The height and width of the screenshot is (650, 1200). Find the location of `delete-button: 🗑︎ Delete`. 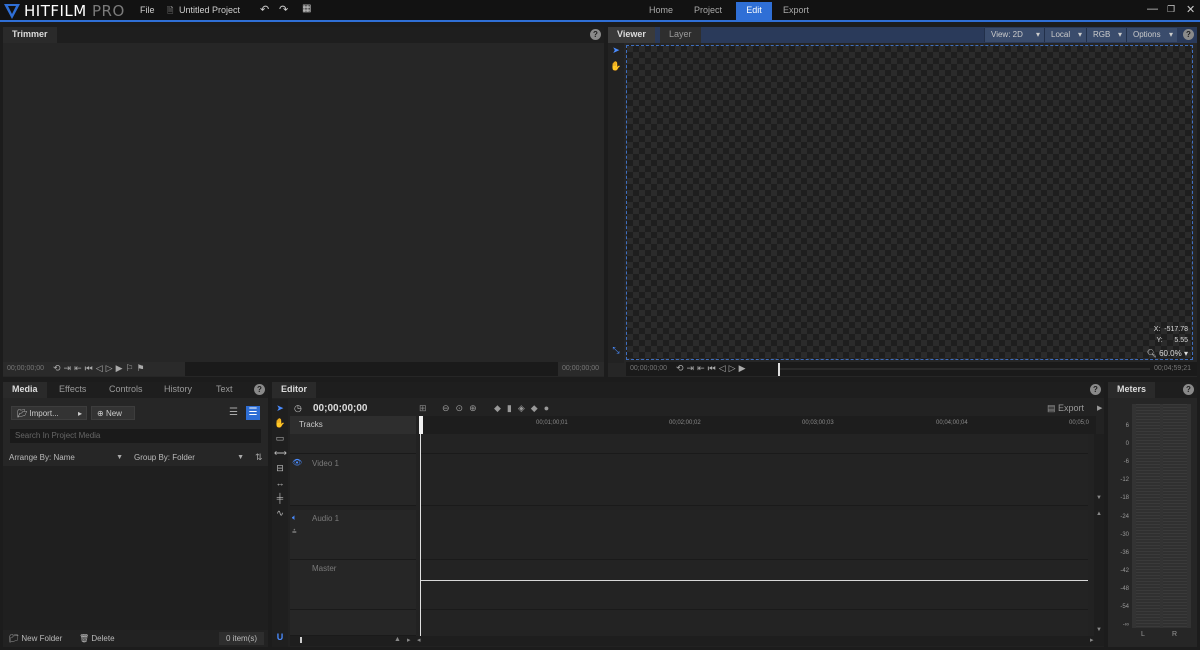

delete-button: 🗑︎ Delete is located at coordinates (97, 638).